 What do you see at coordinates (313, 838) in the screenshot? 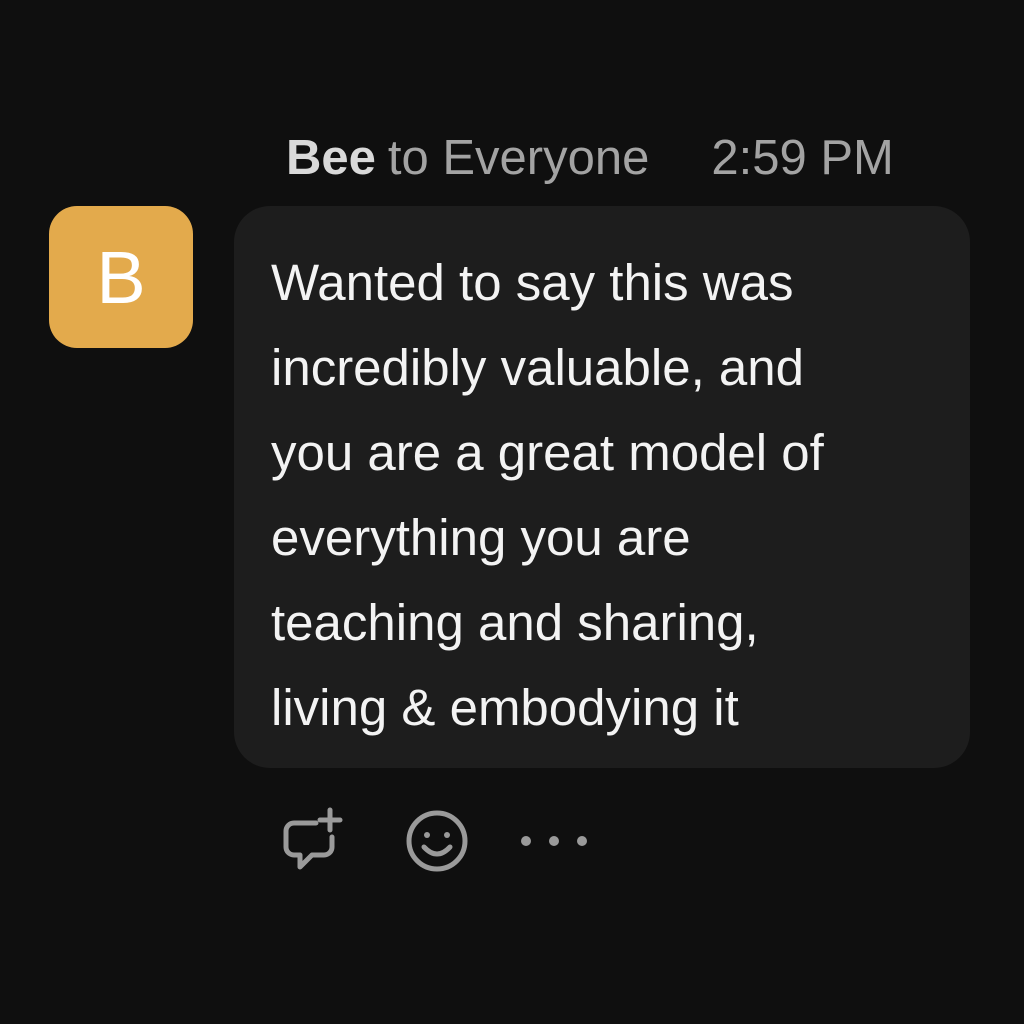
I see `reply-in-thread-icon` at bounding box center [313, 838].